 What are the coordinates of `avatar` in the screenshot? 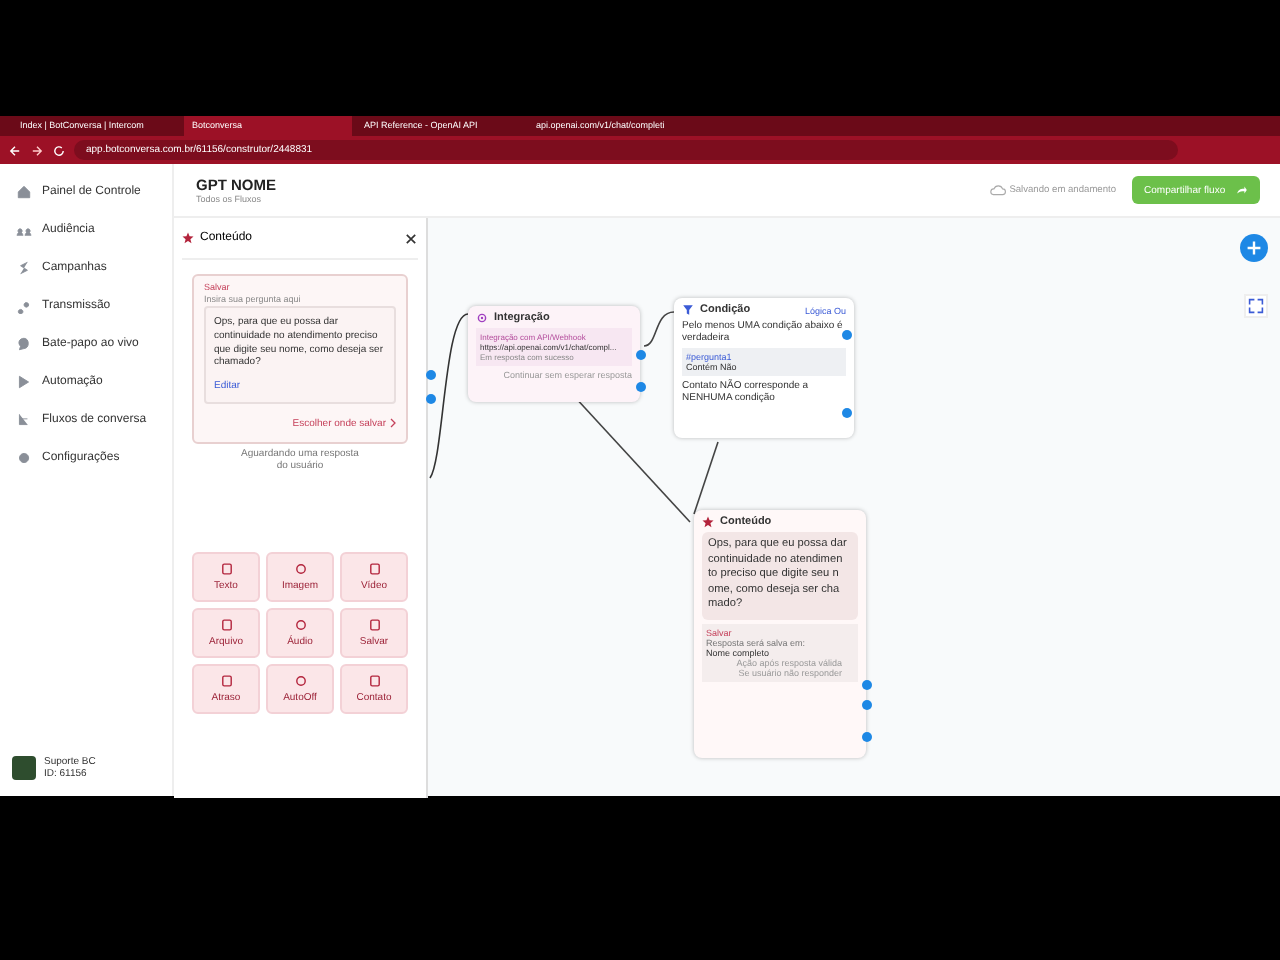 It's located at (24, 768).